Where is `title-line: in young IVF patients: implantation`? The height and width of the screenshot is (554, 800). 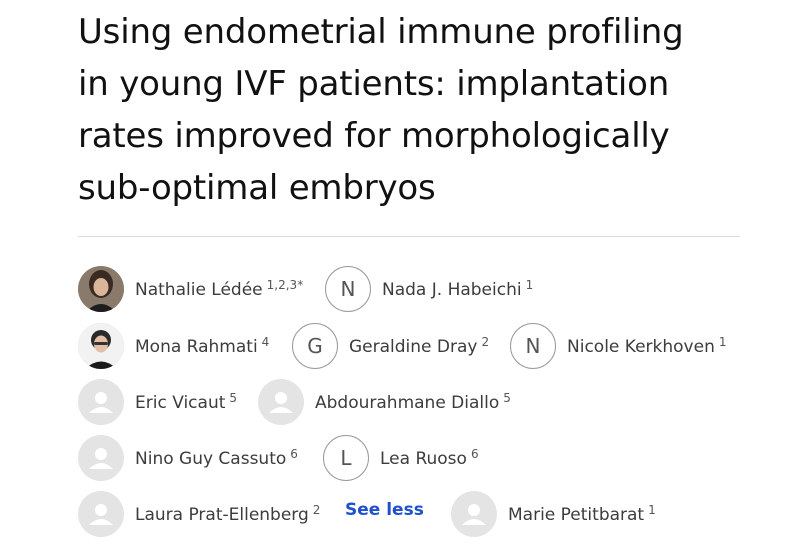 title-line: in young IVF patients: implantation is located at coordinates (374, 84).